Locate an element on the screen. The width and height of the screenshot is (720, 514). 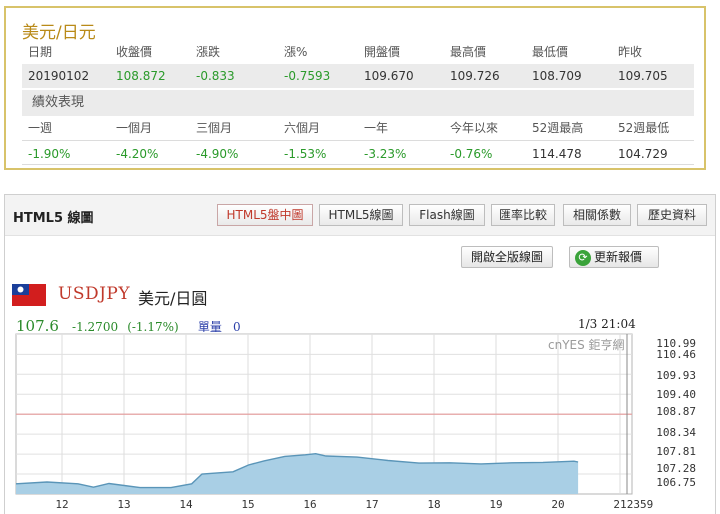
x-tick-label: 14 is located at coordinates (186, 504).